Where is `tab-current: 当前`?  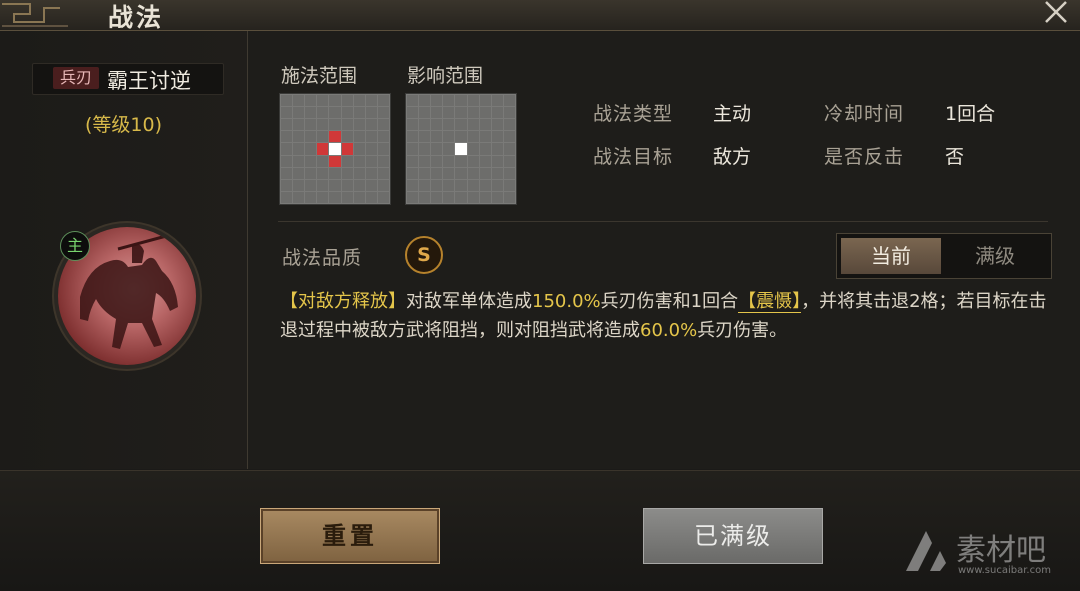
tab-current: 当前 is located at coordinates (891, 256).